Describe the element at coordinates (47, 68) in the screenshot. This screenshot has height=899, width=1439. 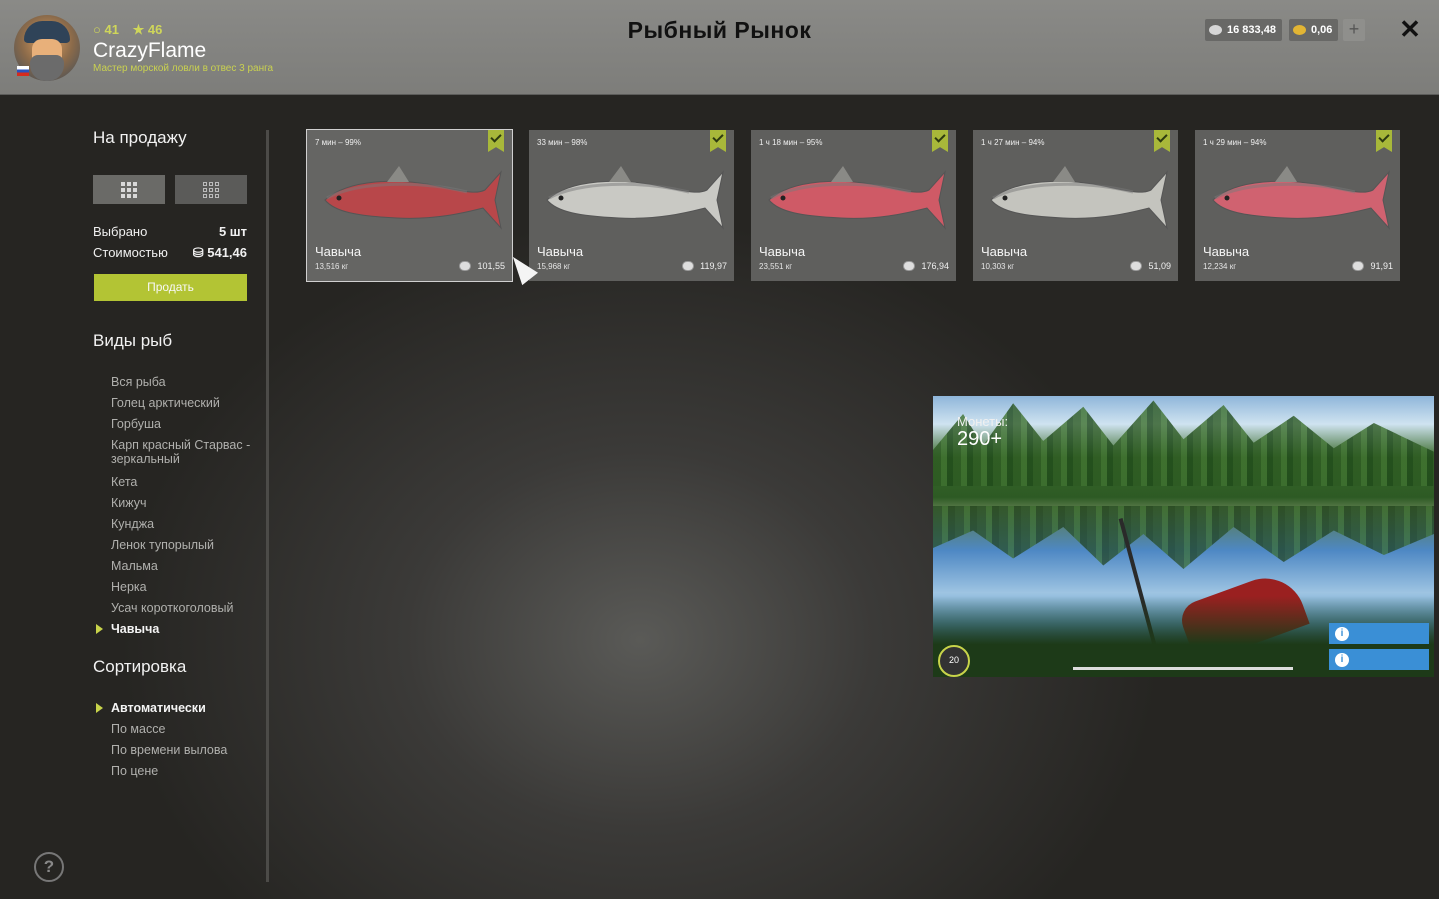
I see `avatar-beard` at that location.